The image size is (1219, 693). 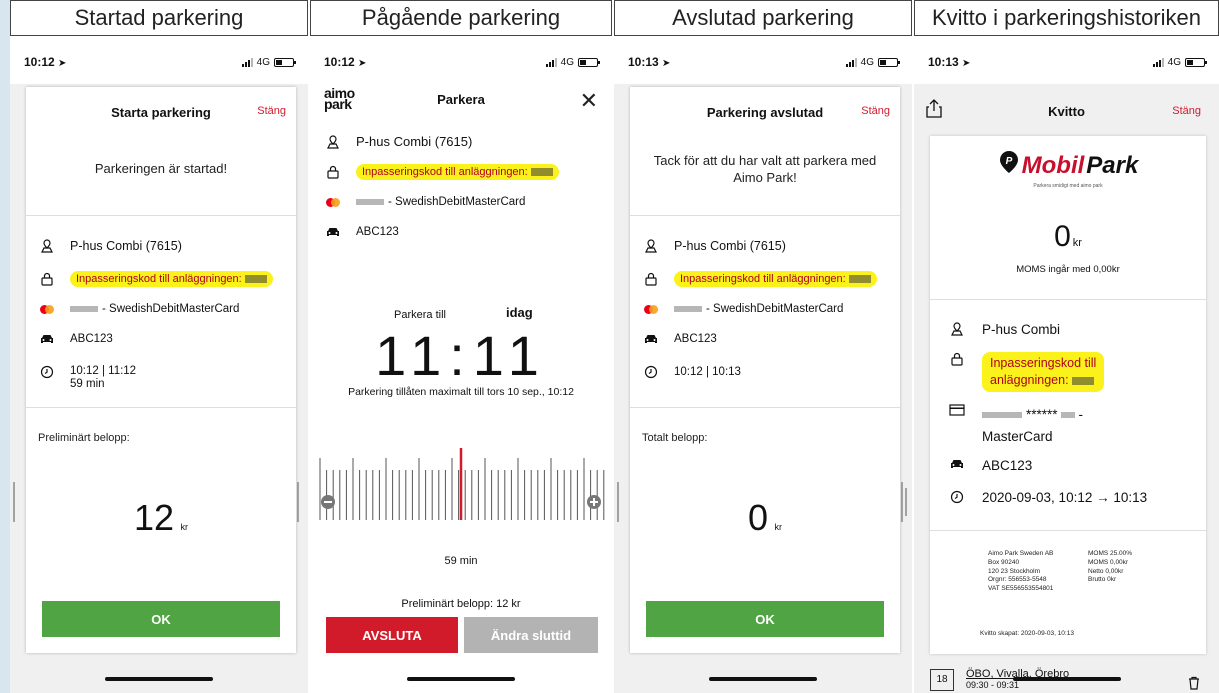 What do you see at coordinates (589, 101) in the screenshot?
I see `close-x-icon: ✕` at bounding box center [589, 101].